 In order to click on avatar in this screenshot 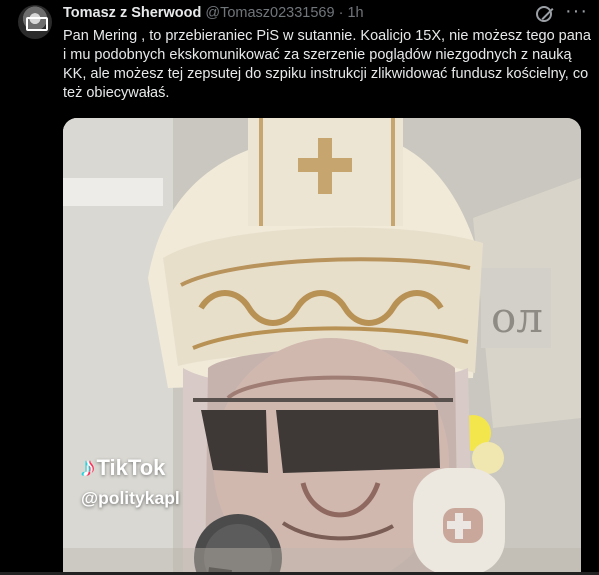, I will do `click(35, 22)`.